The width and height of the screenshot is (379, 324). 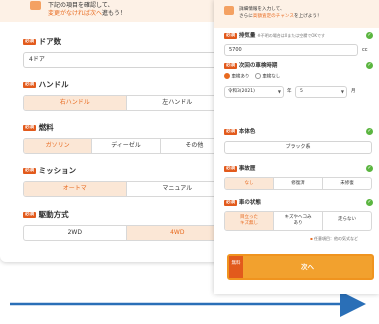 What do you see at coordinates (126, 60) in the screenshot?
I see `doors-select: 4ドア ▼` at bounding box center [126, 60].